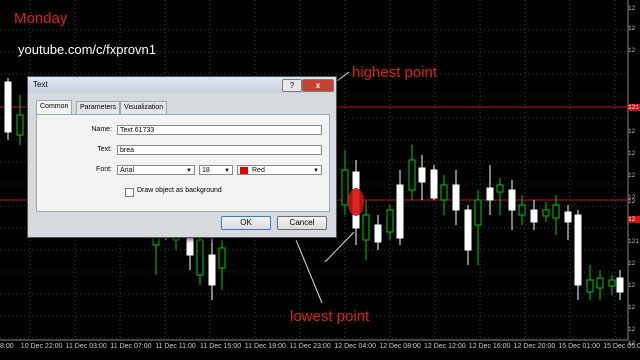 The height and width of the screenshot is (360, 640). I want to click on background-checkbox, so click(129, 192).